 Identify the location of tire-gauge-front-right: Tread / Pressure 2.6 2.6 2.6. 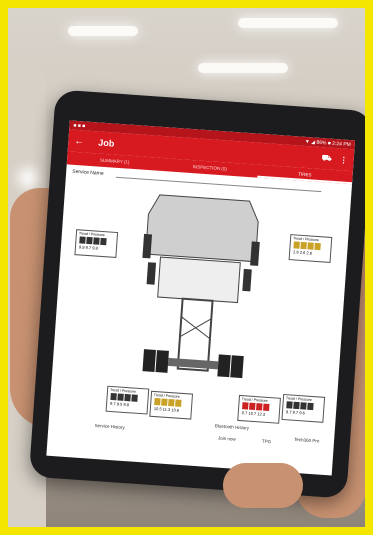
(310, 248).